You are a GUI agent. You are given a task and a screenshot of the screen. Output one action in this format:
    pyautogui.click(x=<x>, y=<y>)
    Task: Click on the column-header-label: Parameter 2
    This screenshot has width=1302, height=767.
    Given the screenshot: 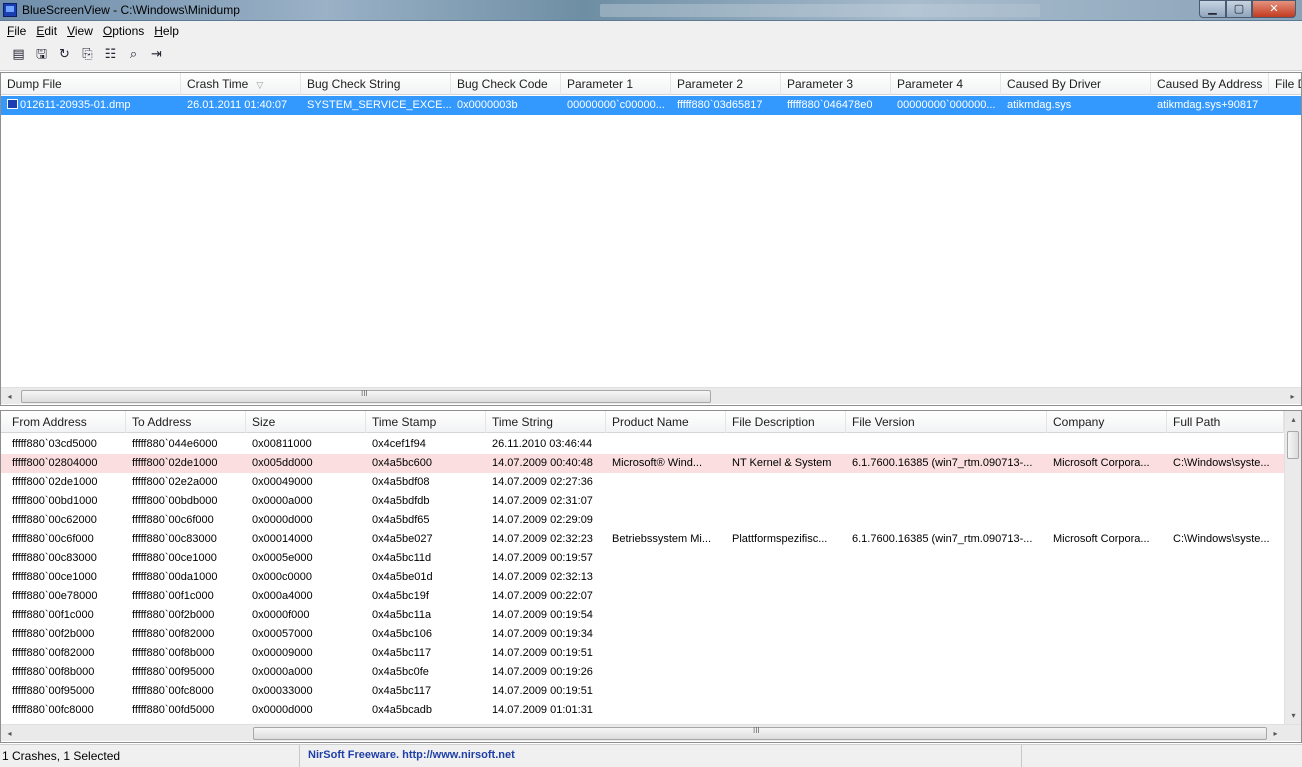 What is the action you would take?
    pyautogui.click(x=710, y=84)
    